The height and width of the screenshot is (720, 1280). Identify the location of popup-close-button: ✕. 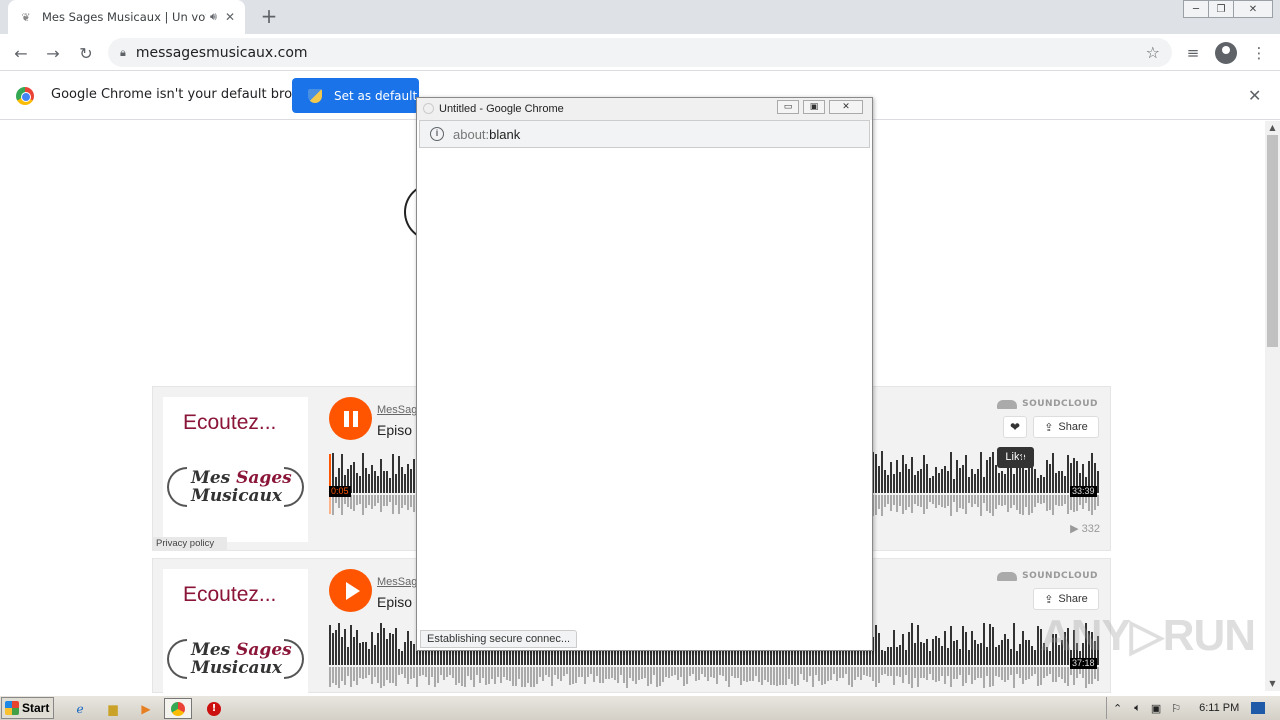
(846, 107).